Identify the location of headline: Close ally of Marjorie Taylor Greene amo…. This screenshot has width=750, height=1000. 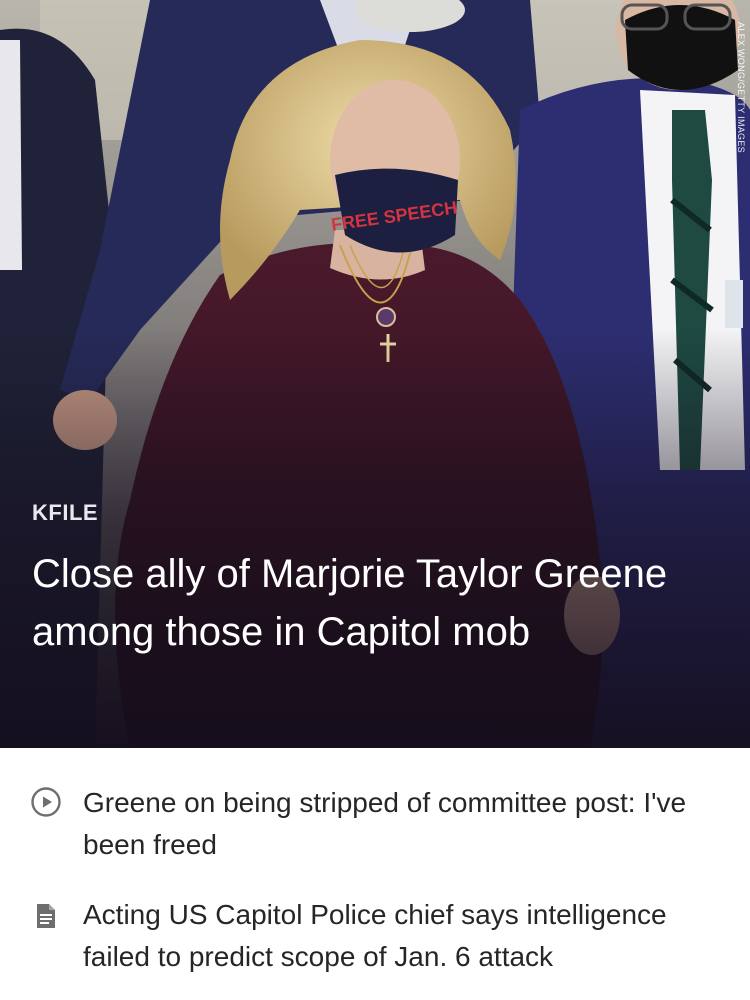
(362, 603).